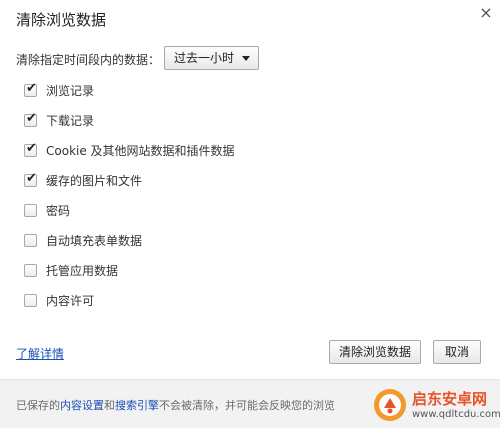 The height and width of the screenshot is (428, 500). What do you see at coordinates (109, 405) in the screenshot?
I see `footer-and: 和` at bounding box center [109, 405].